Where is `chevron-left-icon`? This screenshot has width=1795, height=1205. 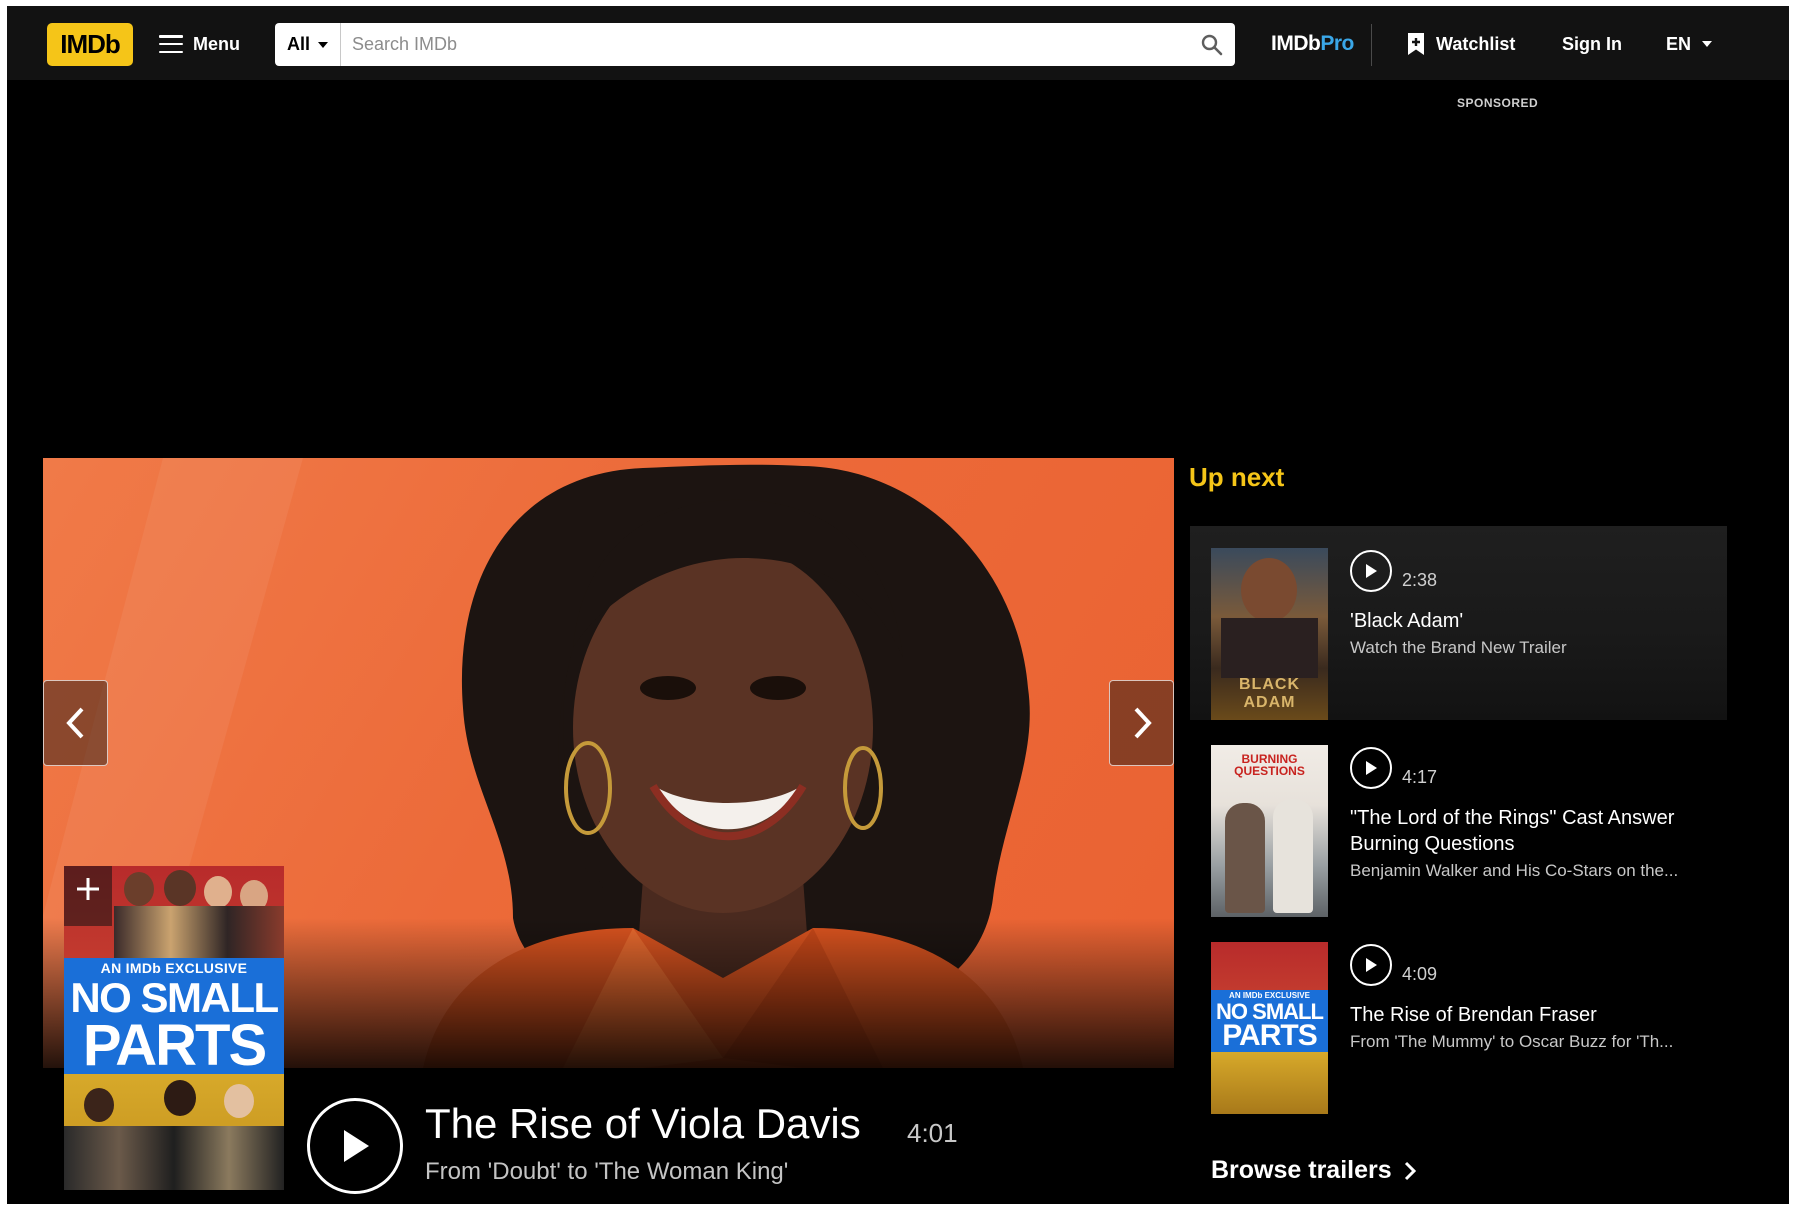 chevron-left-icon is located at coordinates (74, 723).